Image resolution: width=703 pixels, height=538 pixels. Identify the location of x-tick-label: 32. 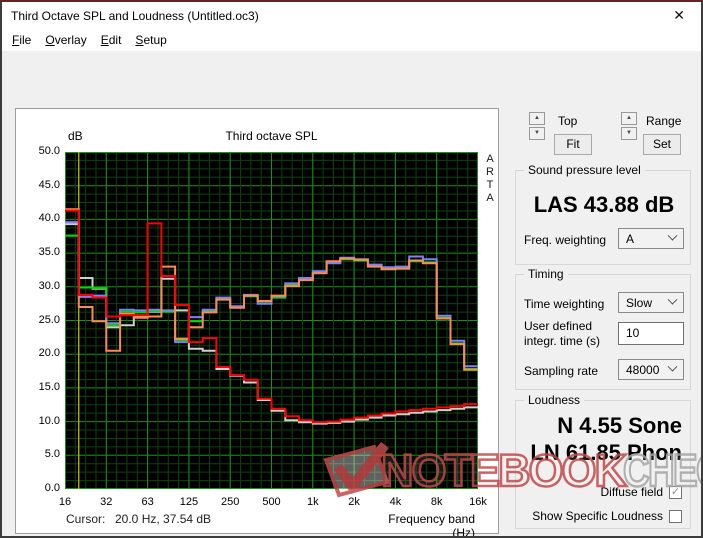
(106, 502).